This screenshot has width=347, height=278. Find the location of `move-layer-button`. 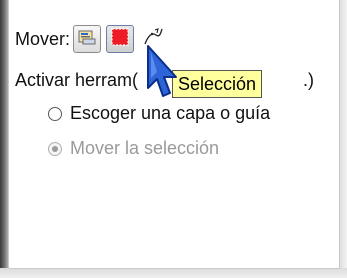

move-layer-button is located at coordinates (87, 39).